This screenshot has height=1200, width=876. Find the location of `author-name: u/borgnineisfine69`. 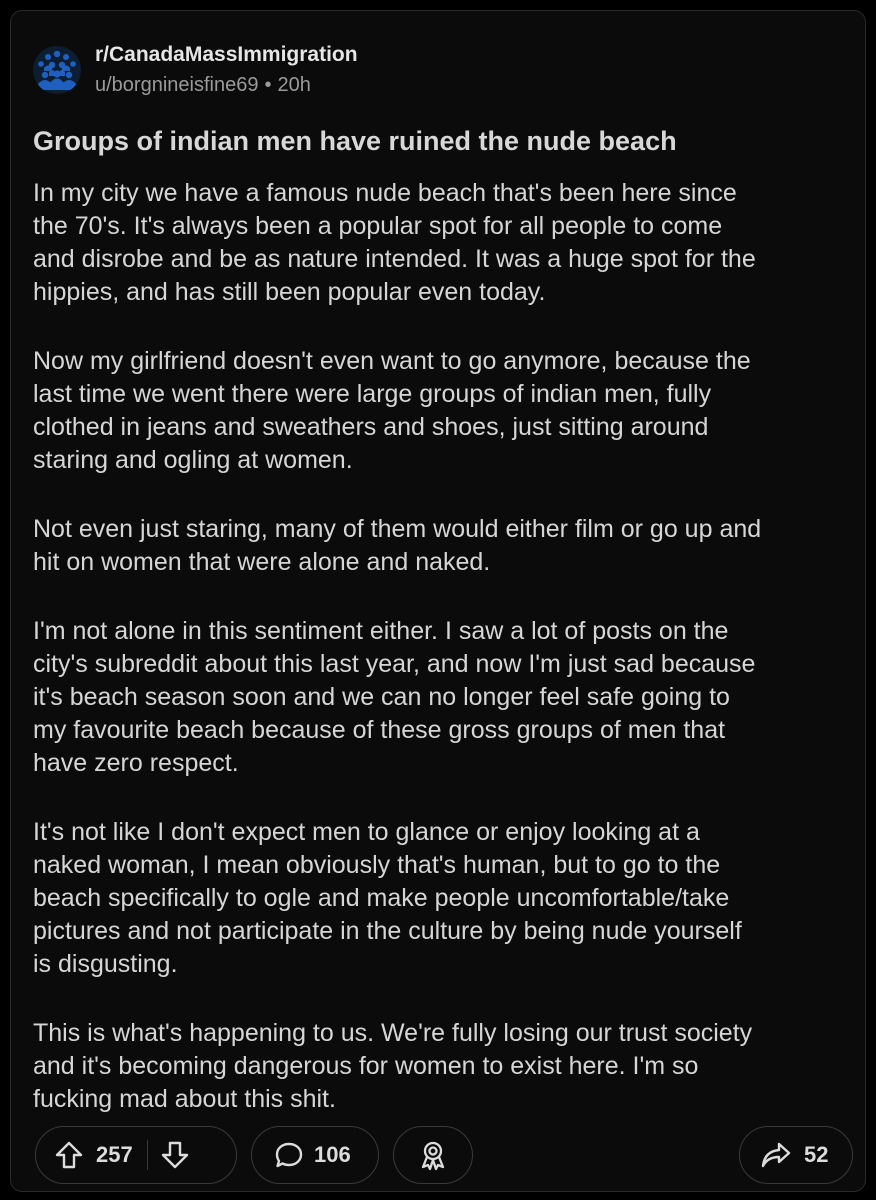

author-name: u/borgnineisfine69 is located at coordinates (176, 85).